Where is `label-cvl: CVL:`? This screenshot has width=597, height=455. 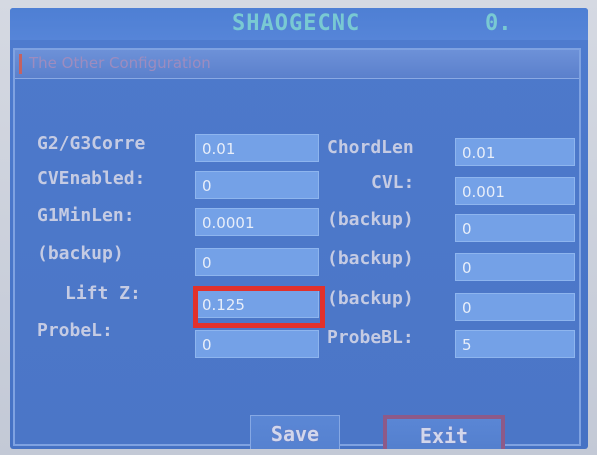
label-cvl: CVL: is located at coordinates (393, 182).